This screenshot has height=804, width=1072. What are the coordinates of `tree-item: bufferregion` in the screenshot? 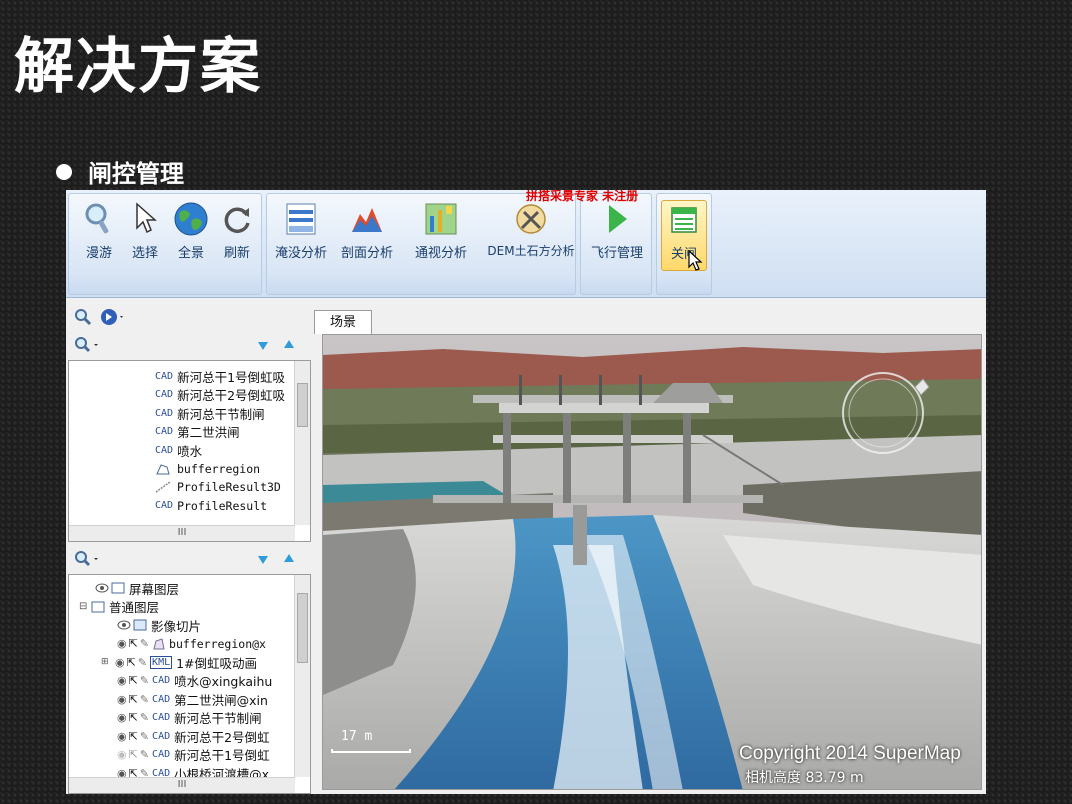 It's located at (232, 469).